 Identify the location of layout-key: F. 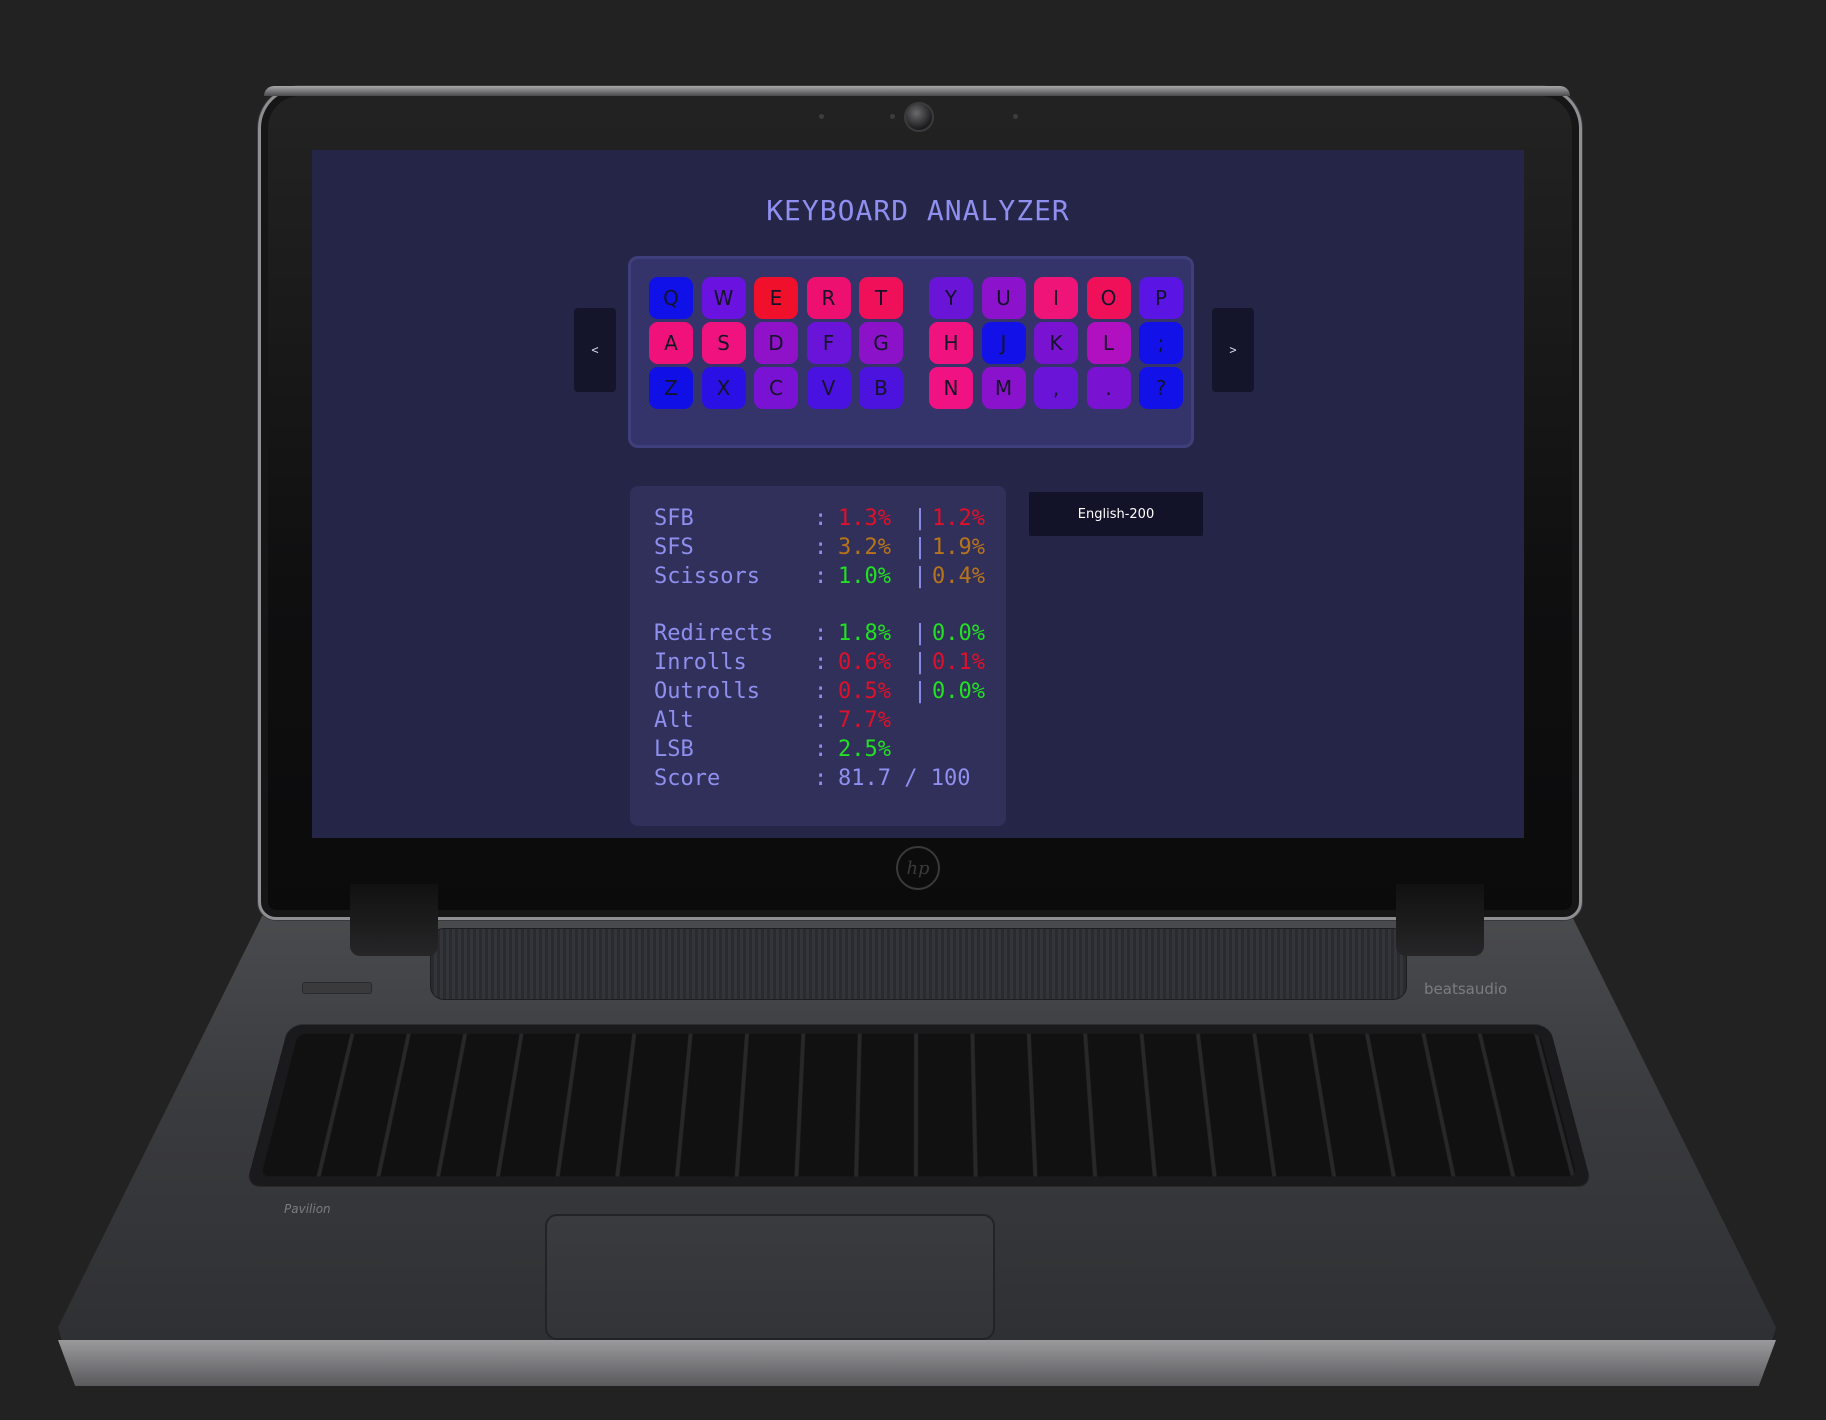
(828, 343).